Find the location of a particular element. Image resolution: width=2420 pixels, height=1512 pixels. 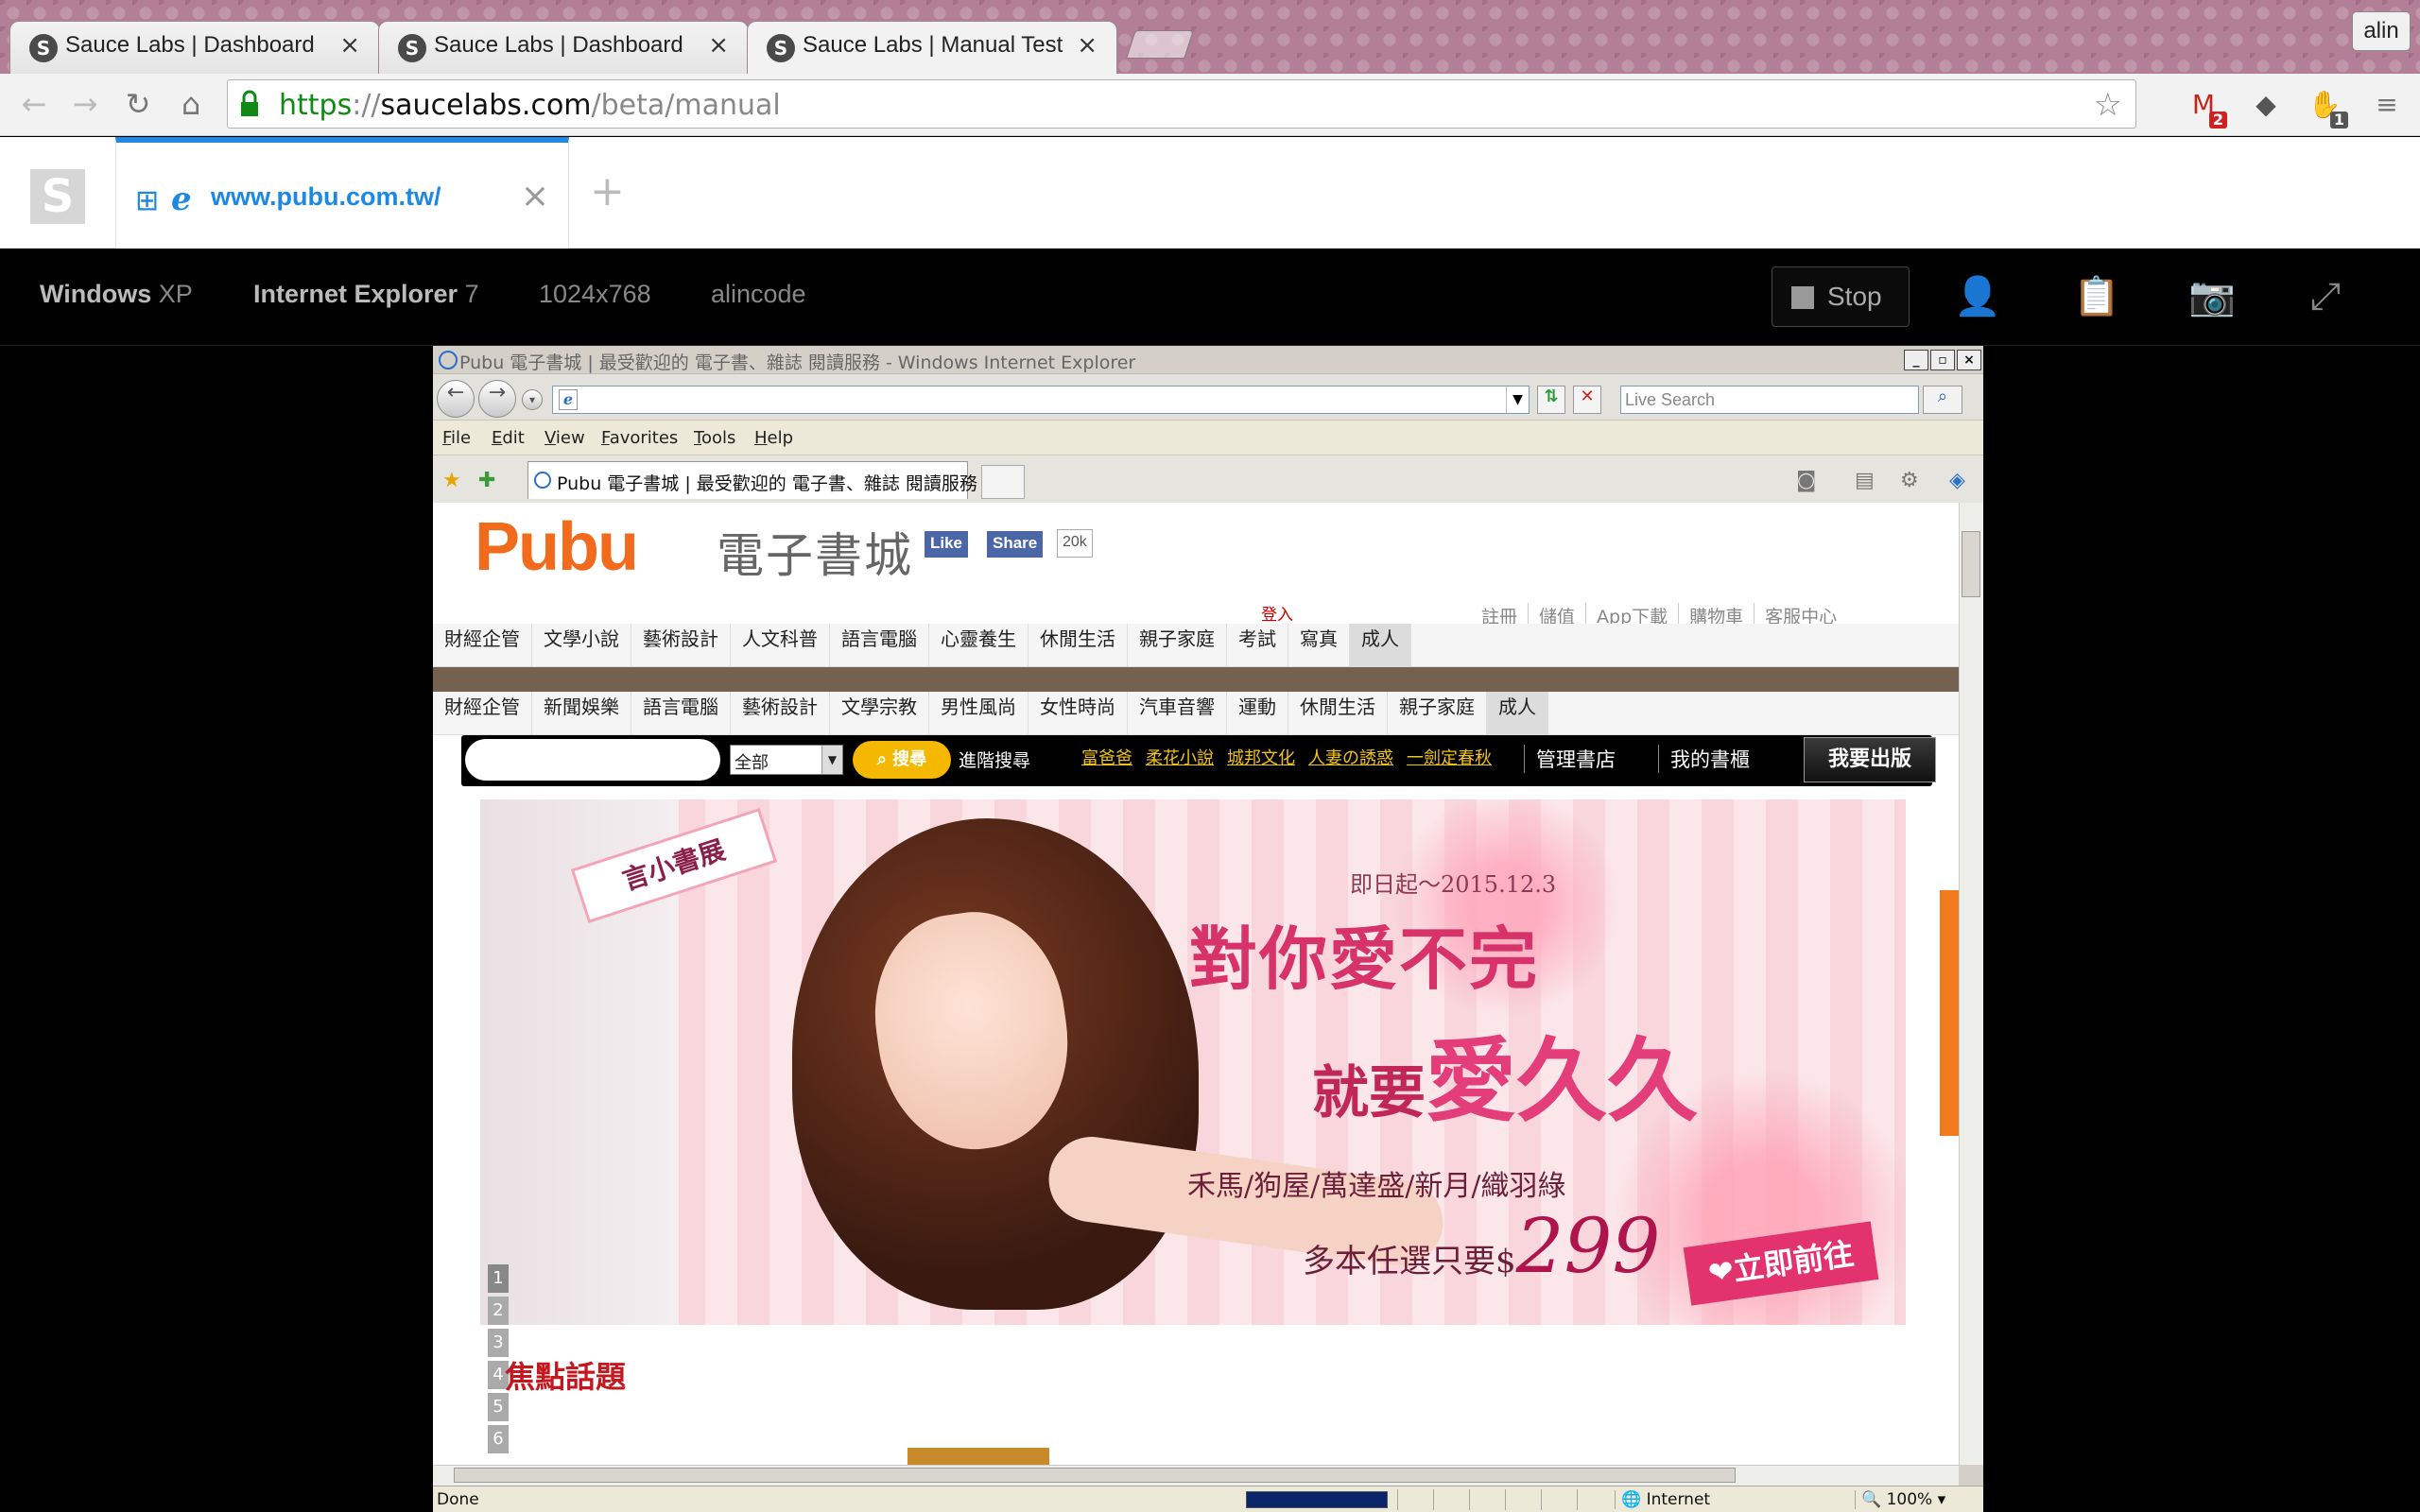

vertical-scrollbar is located at coordinates (1971, 984).